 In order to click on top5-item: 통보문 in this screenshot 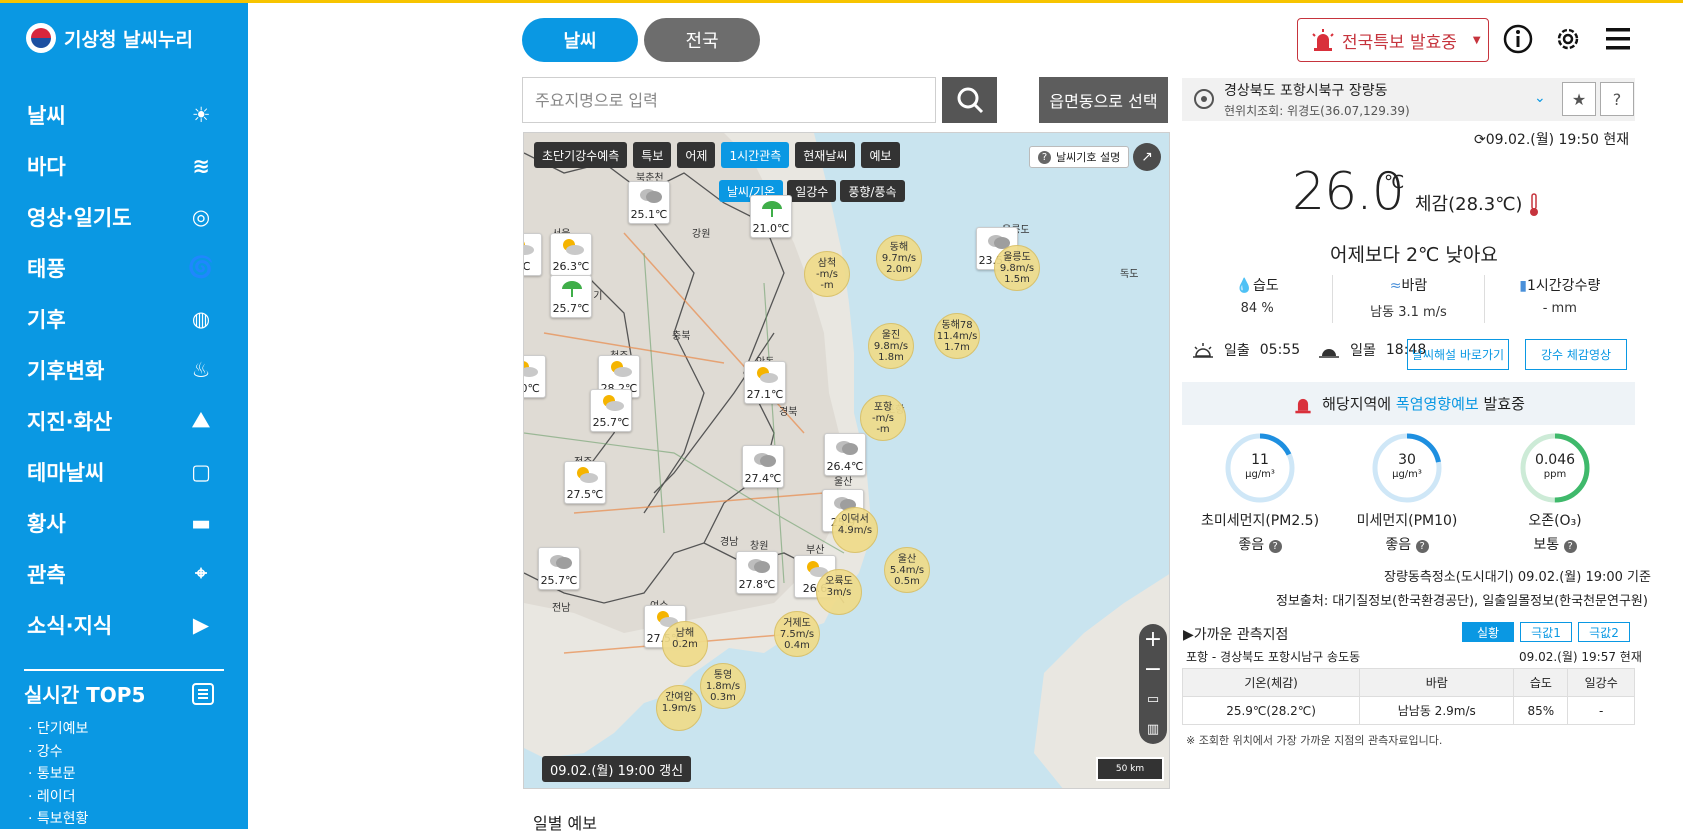, I will do `click(124, 774)`.